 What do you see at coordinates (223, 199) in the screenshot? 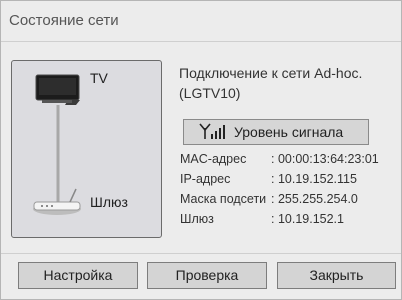
I see `subnet-mask-key: Маска подсети` at bounding box center [223, 199].